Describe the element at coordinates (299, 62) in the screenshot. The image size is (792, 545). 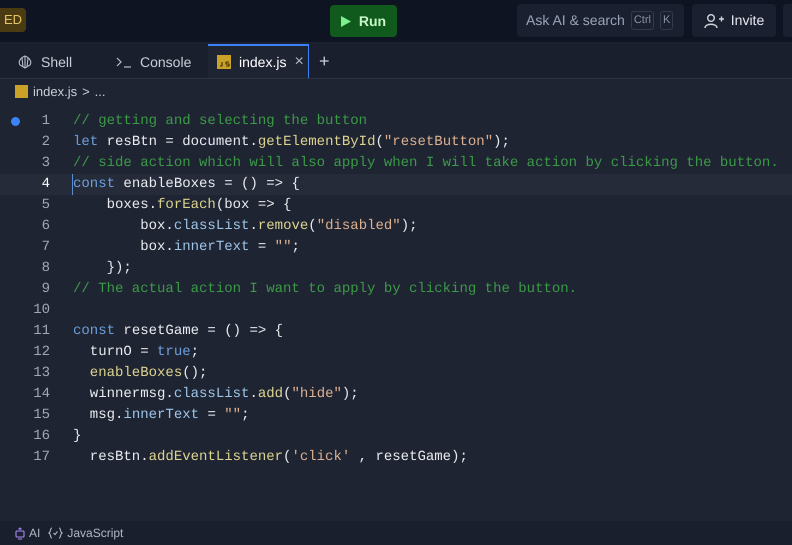
I see `close-icon: ×` at that location.